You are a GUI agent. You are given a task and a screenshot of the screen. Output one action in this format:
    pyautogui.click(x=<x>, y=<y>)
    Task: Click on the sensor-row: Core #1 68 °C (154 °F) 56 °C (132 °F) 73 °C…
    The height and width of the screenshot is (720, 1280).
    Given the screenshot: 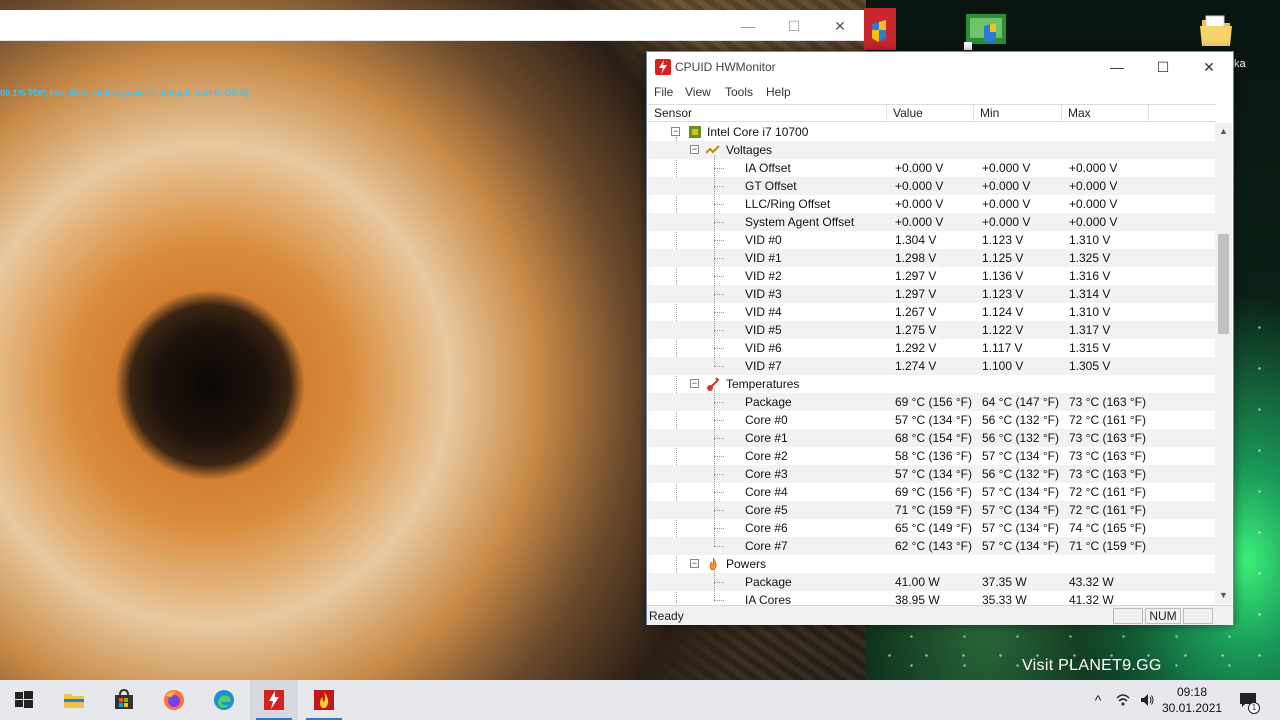 What is the action you would take?
    pyautogui.click(x=931, y=438)
    